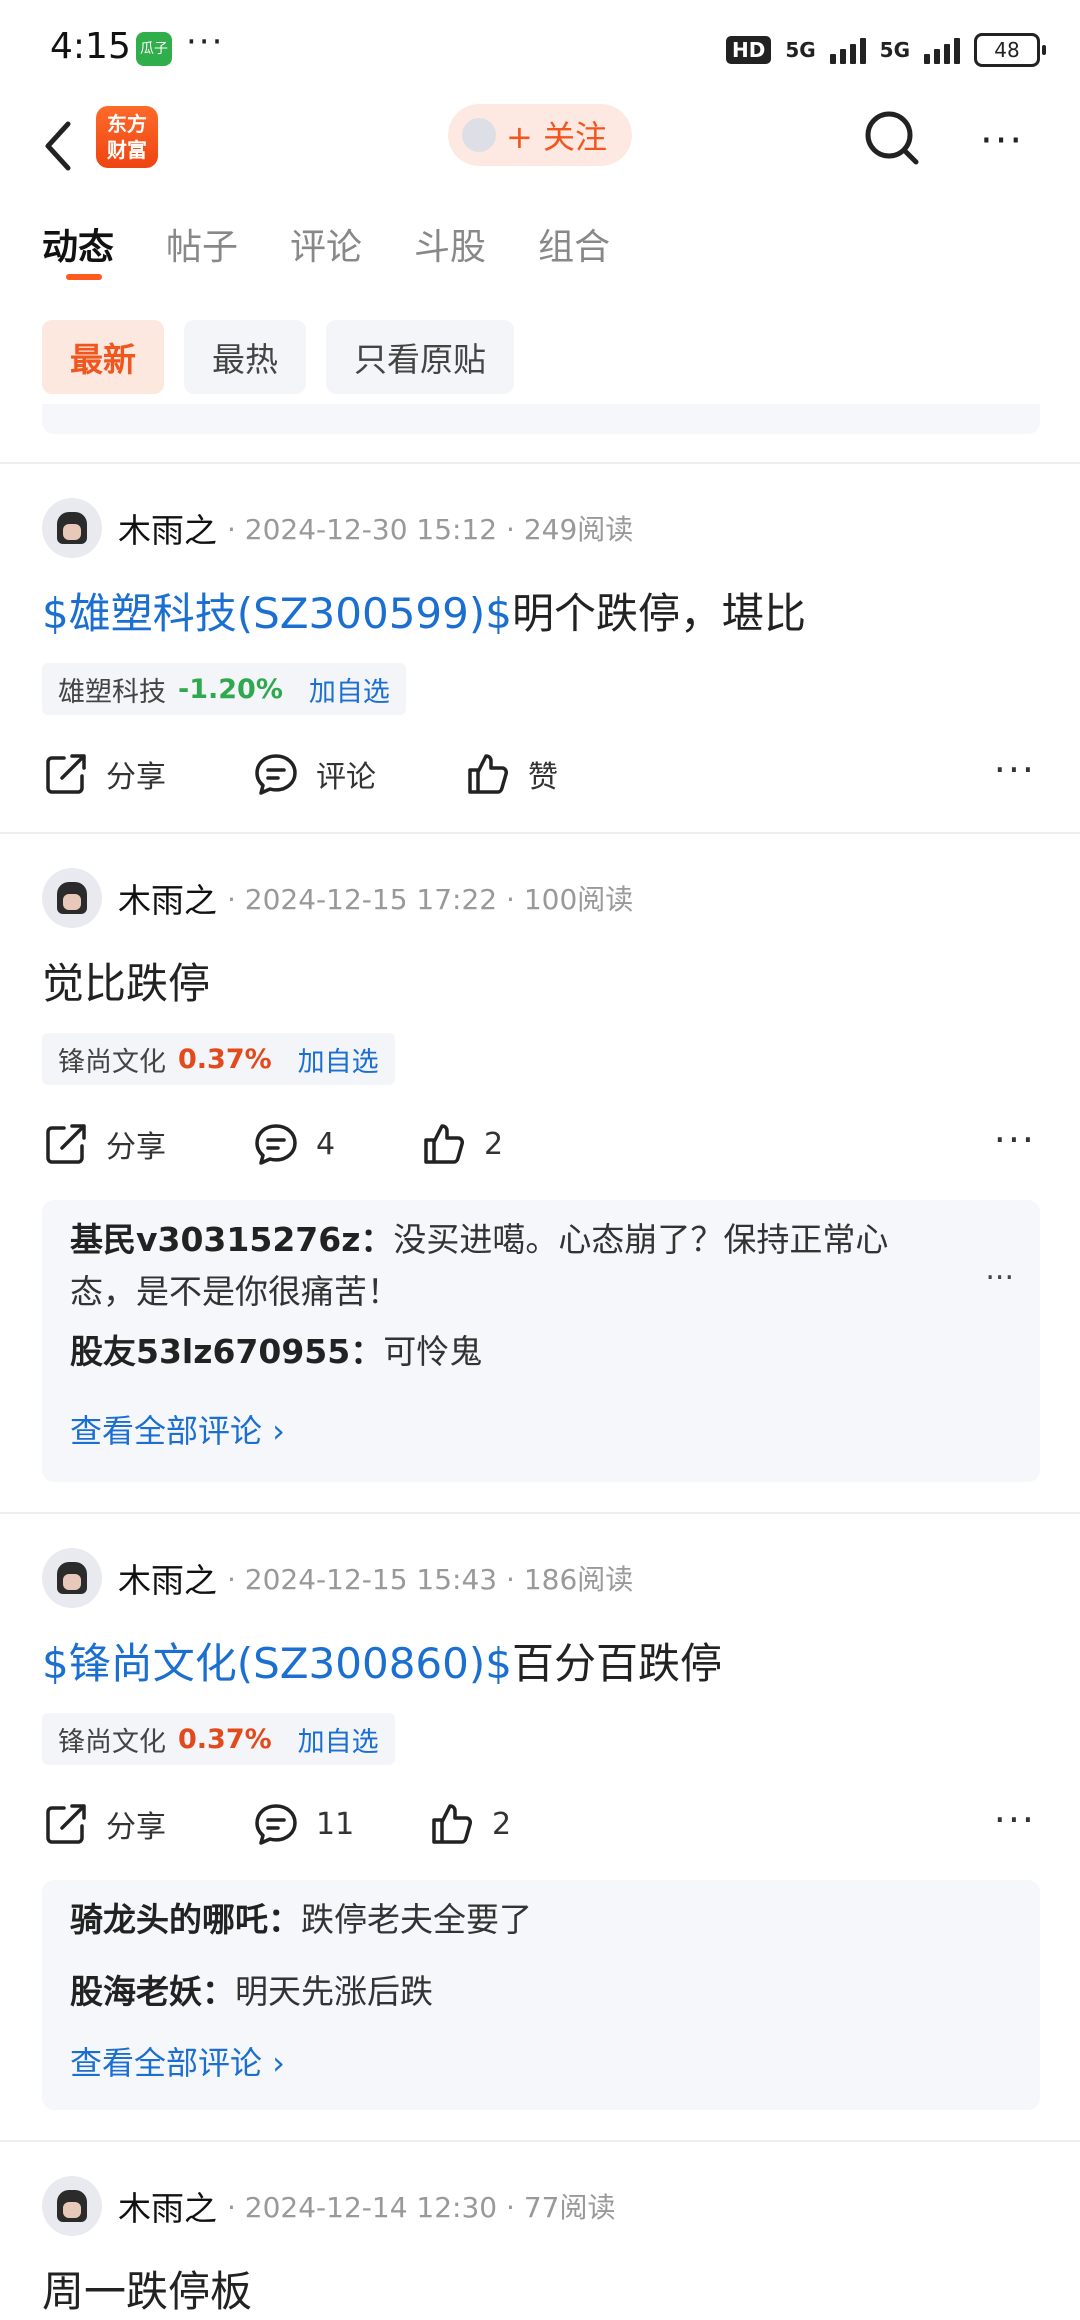  What do you see at coordinates (90, 46) in the screenshot?
I see `status-time: 4:15` at bounding box center [90, 46].